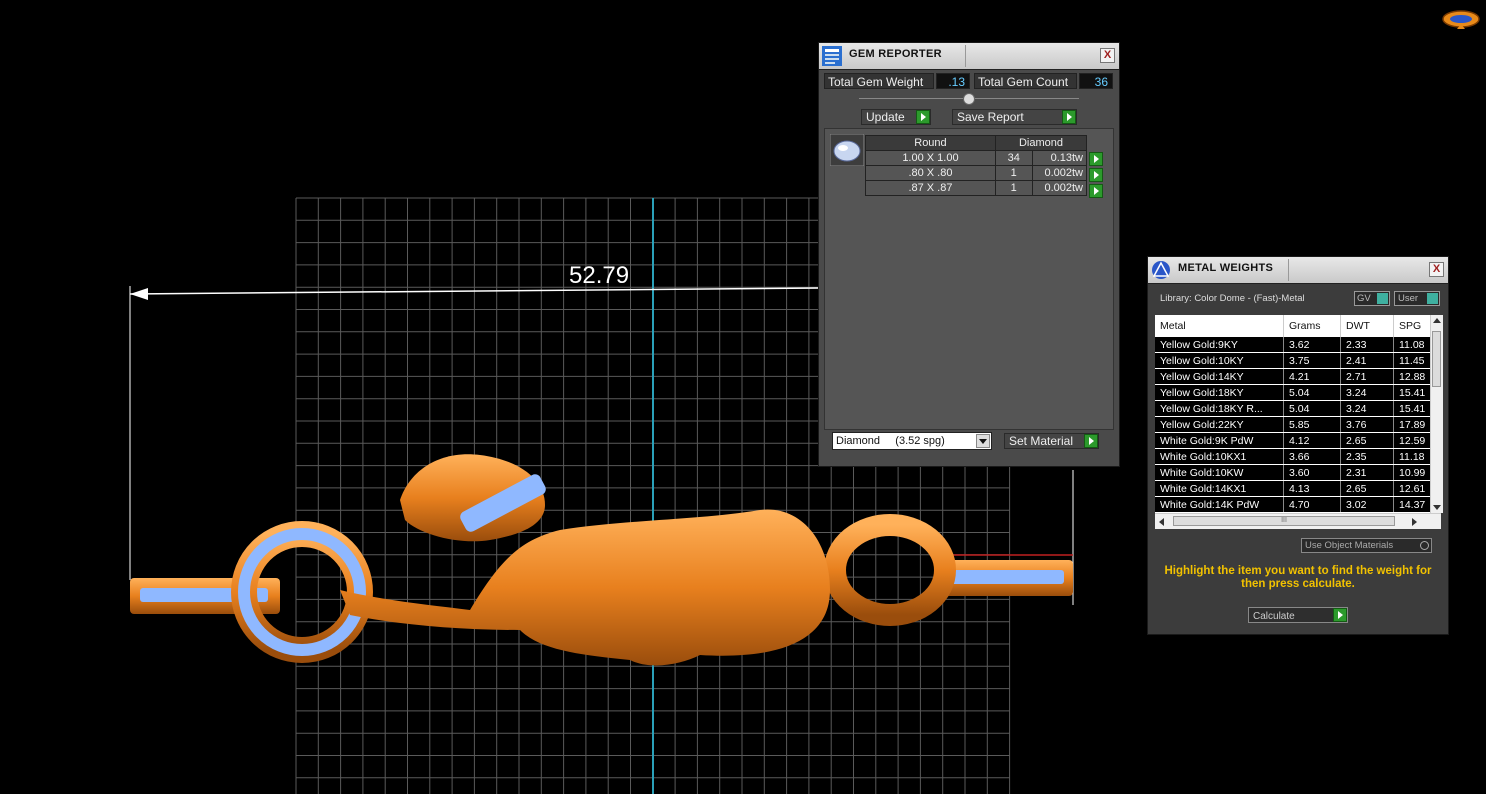 The image size is (1486, 794). I want to click on metal-name: White Gold:9K PdW, so click(1219, 440).